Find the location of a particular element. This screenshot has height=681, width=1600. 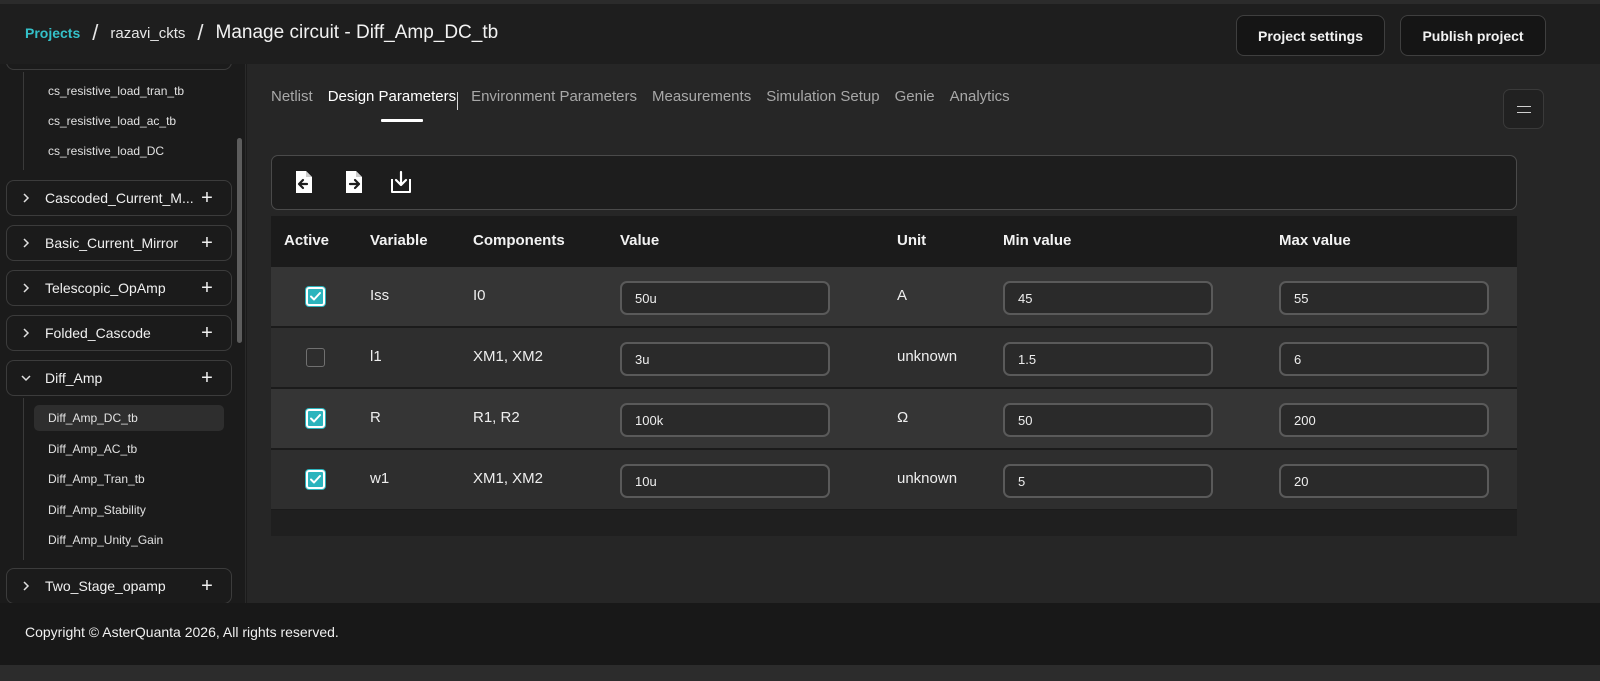

sidebar-item: Diff_Amp_Stability is located at coordinates (129, 510).